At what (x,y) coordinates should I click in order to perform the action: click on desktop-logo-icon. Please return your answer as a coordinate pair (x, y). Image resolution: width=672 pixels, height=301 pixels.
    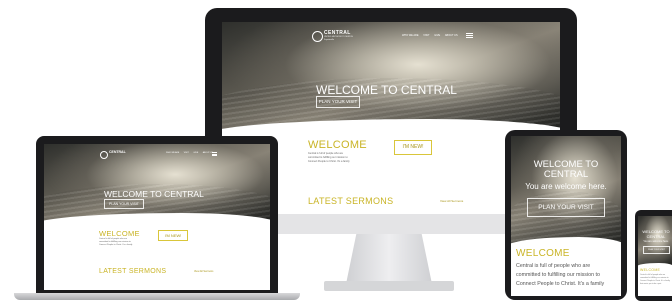
    Looking at the image, I should click on (317, 36).